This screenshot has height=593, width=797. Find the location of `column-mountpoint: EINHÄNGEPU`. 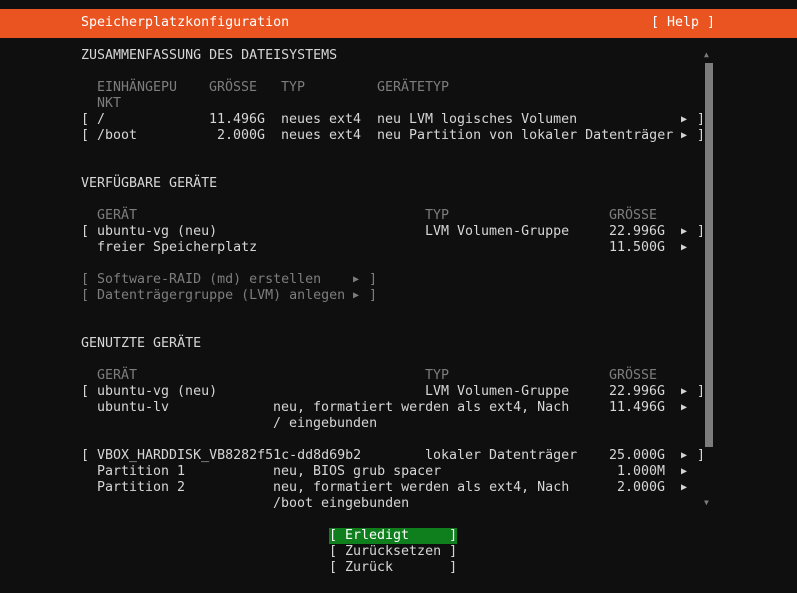

column-mountpoint: EINHÄNGEPU is located at coordinates (137, 87).